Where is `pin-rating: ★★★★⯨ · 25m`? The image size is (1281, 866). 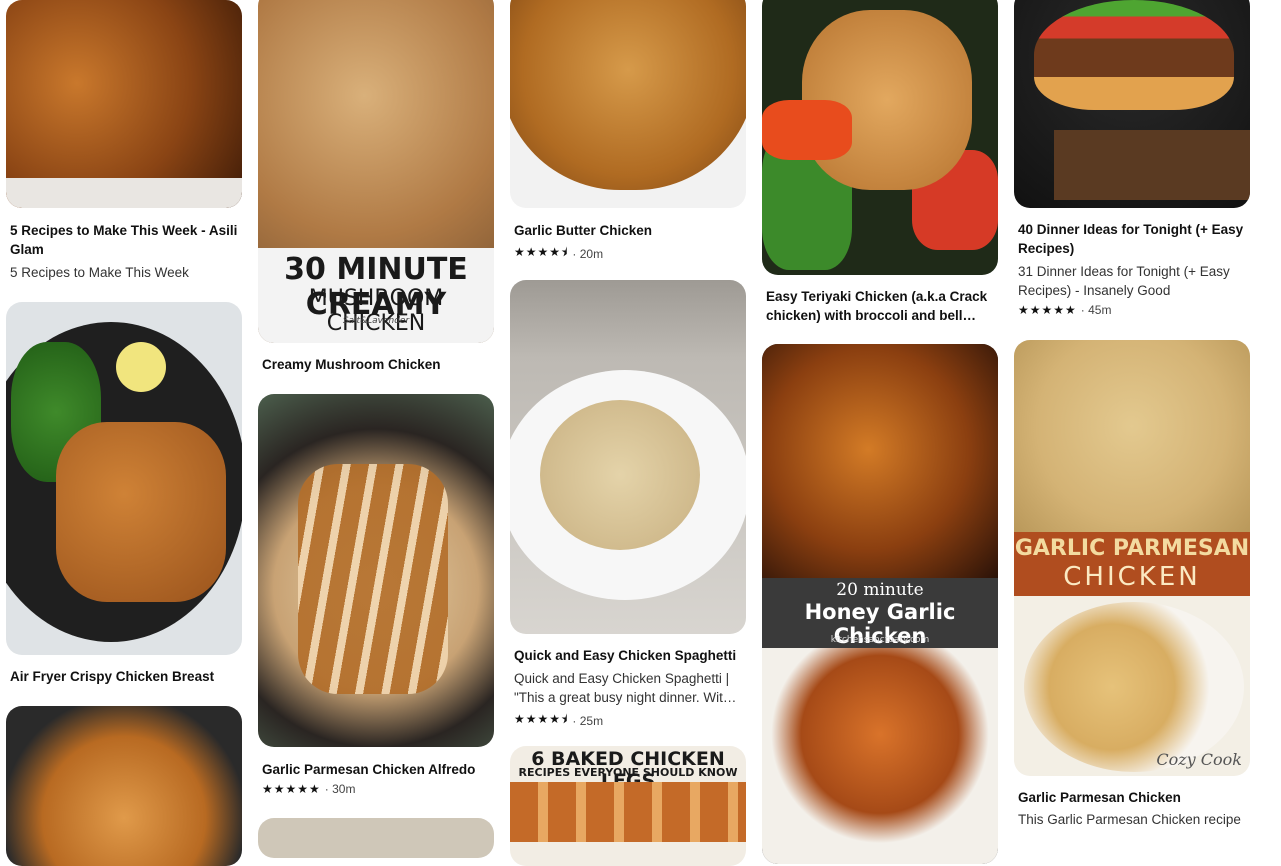
pin-rating: ★★★★⯨ · 25m is located at coordinates (558, 720).